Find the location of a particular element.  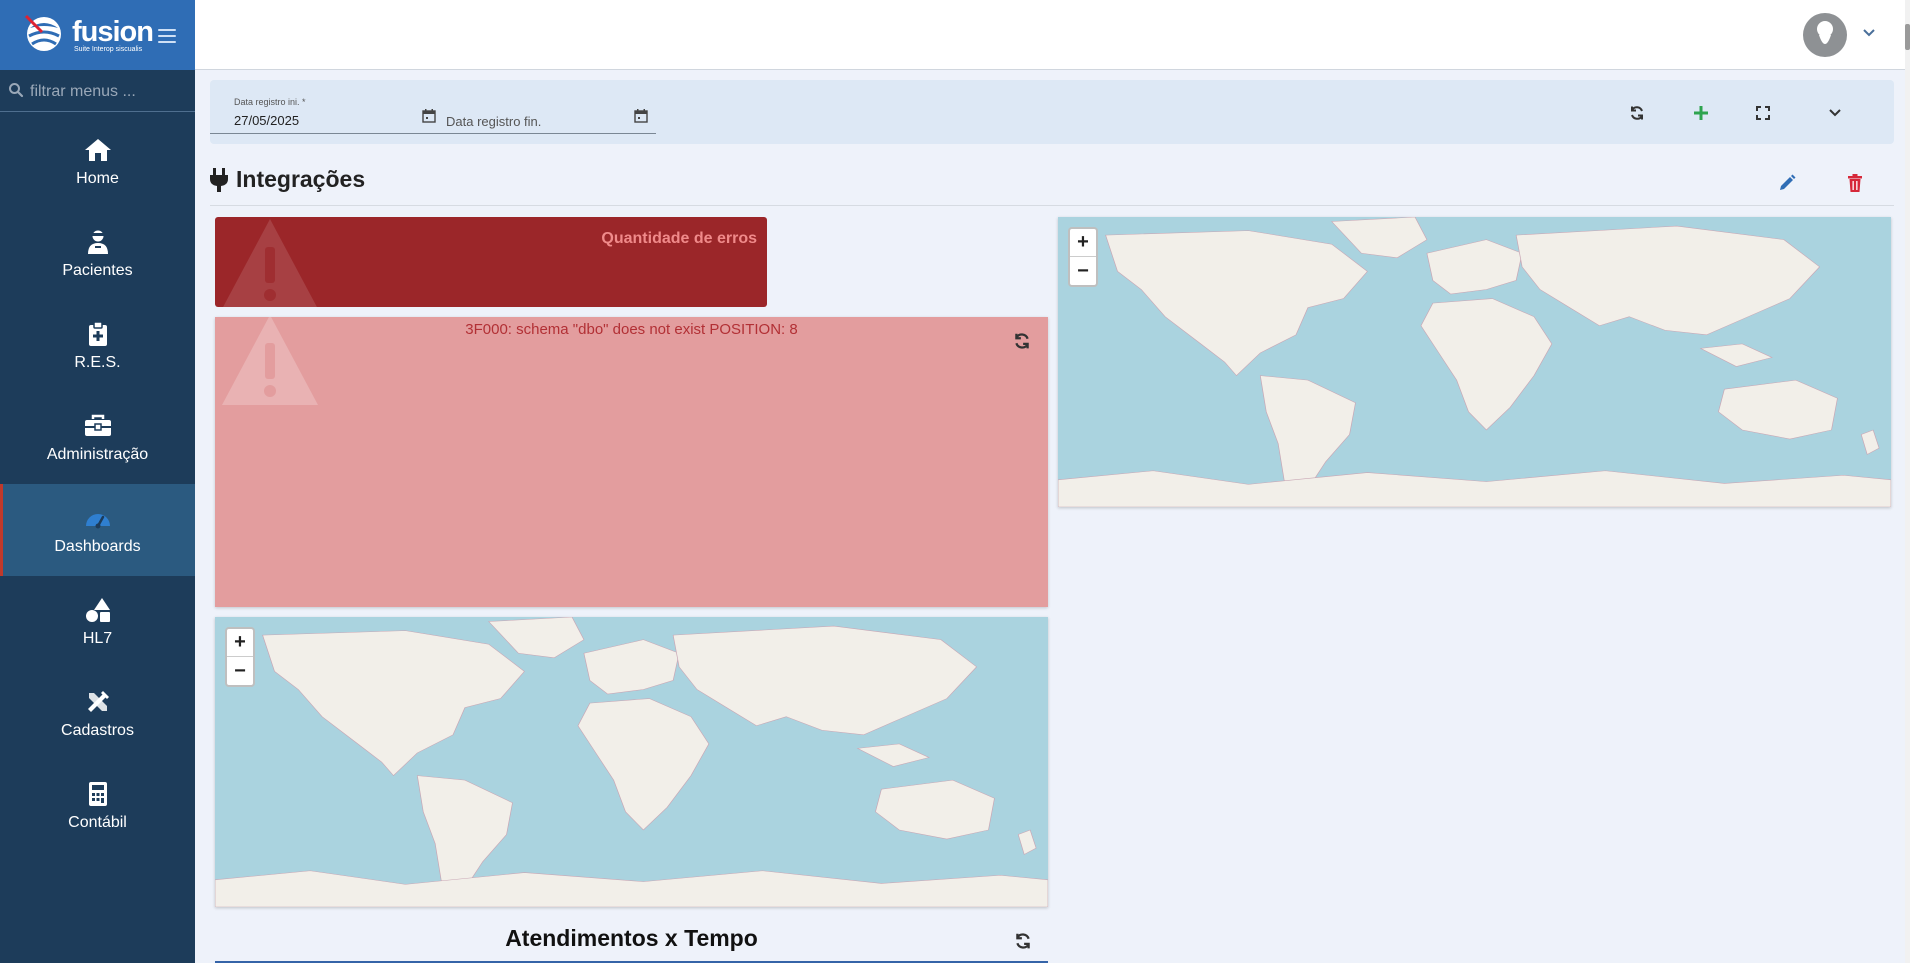

sidebar-item-home: Home is located at coordinates (97, 162).